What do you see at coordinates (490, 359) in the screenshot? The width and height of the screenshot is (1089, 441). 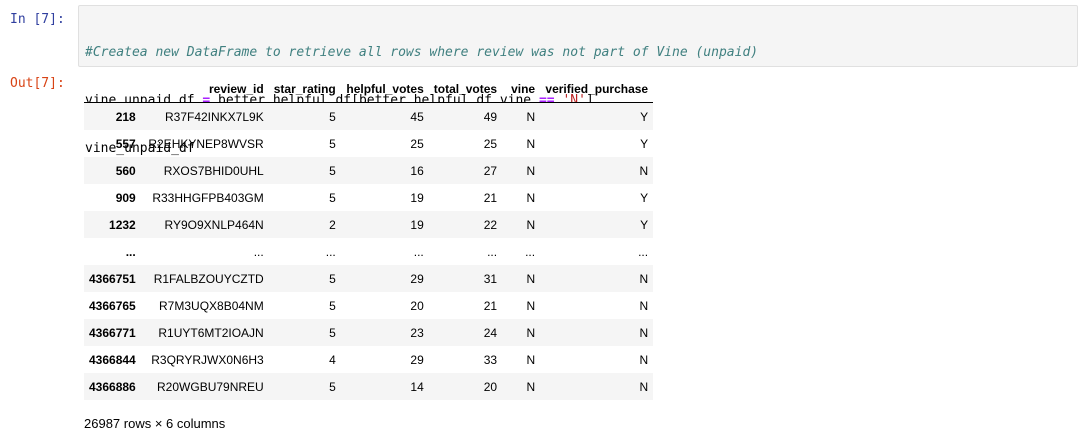 I see `table-cell: 33` at bounding box center [490, 359].